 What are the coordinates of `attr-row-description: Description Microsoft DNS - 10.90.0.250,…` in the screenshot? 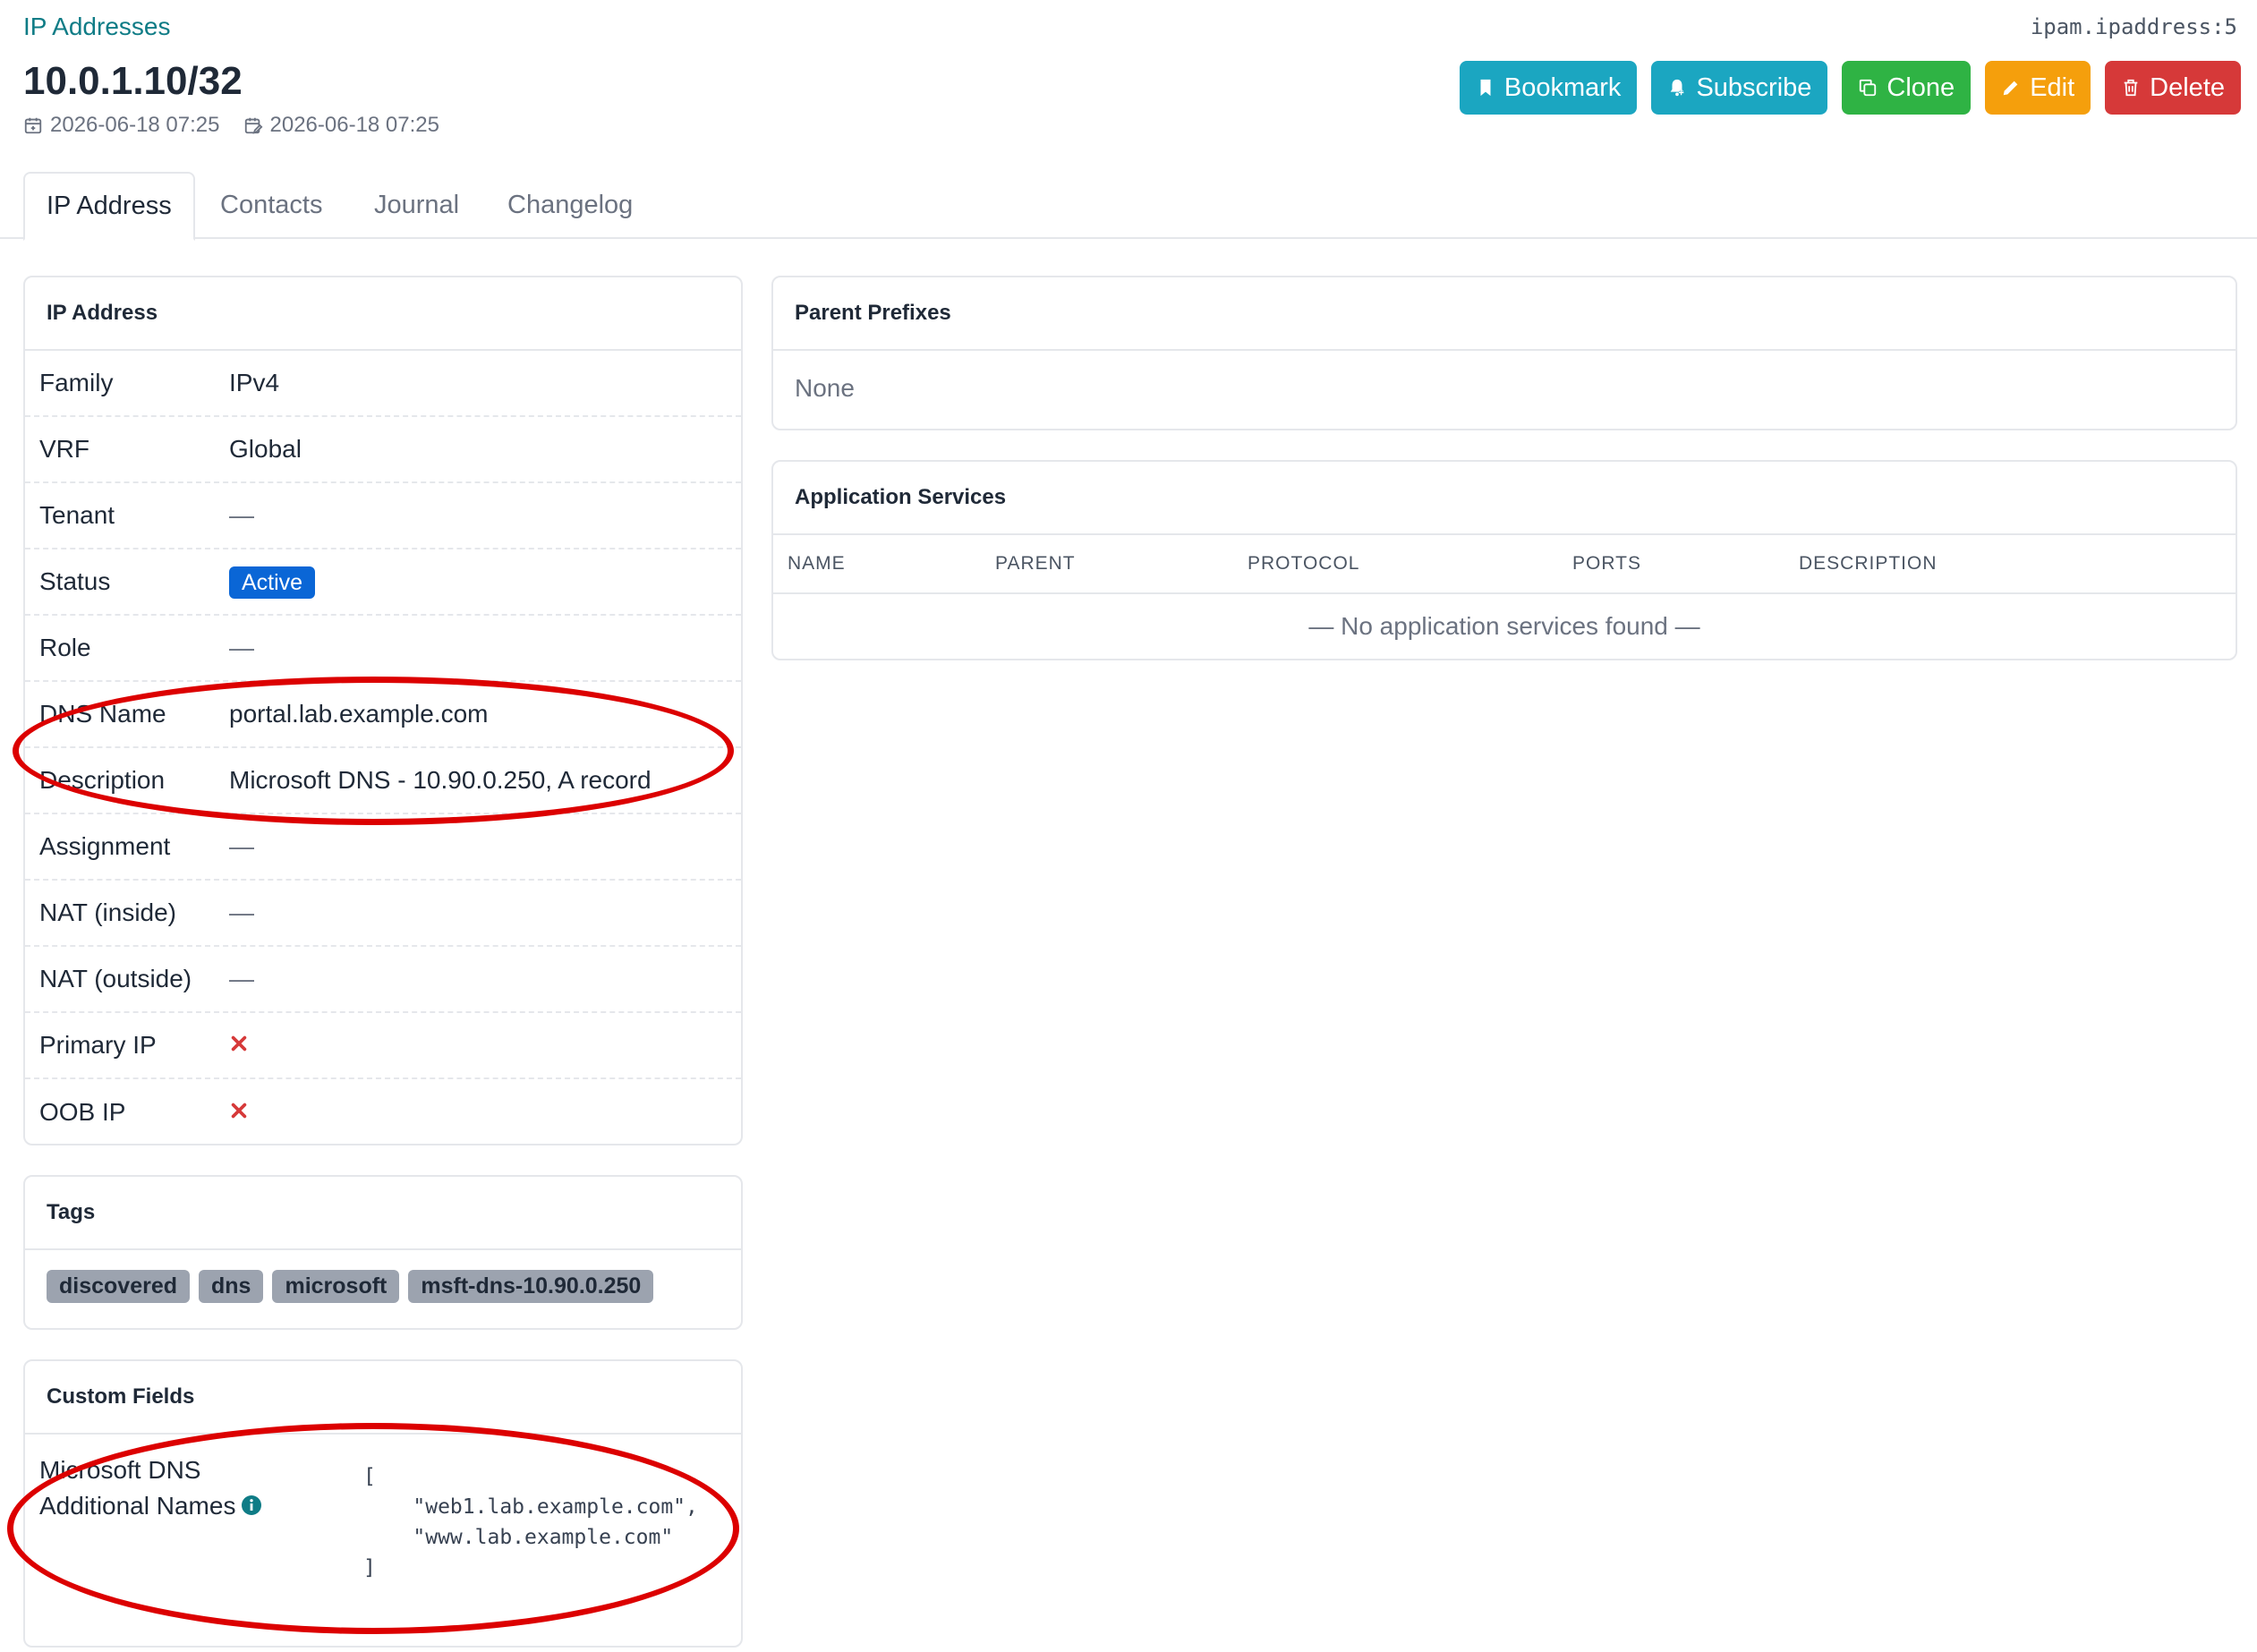 It's located at (383, 781).